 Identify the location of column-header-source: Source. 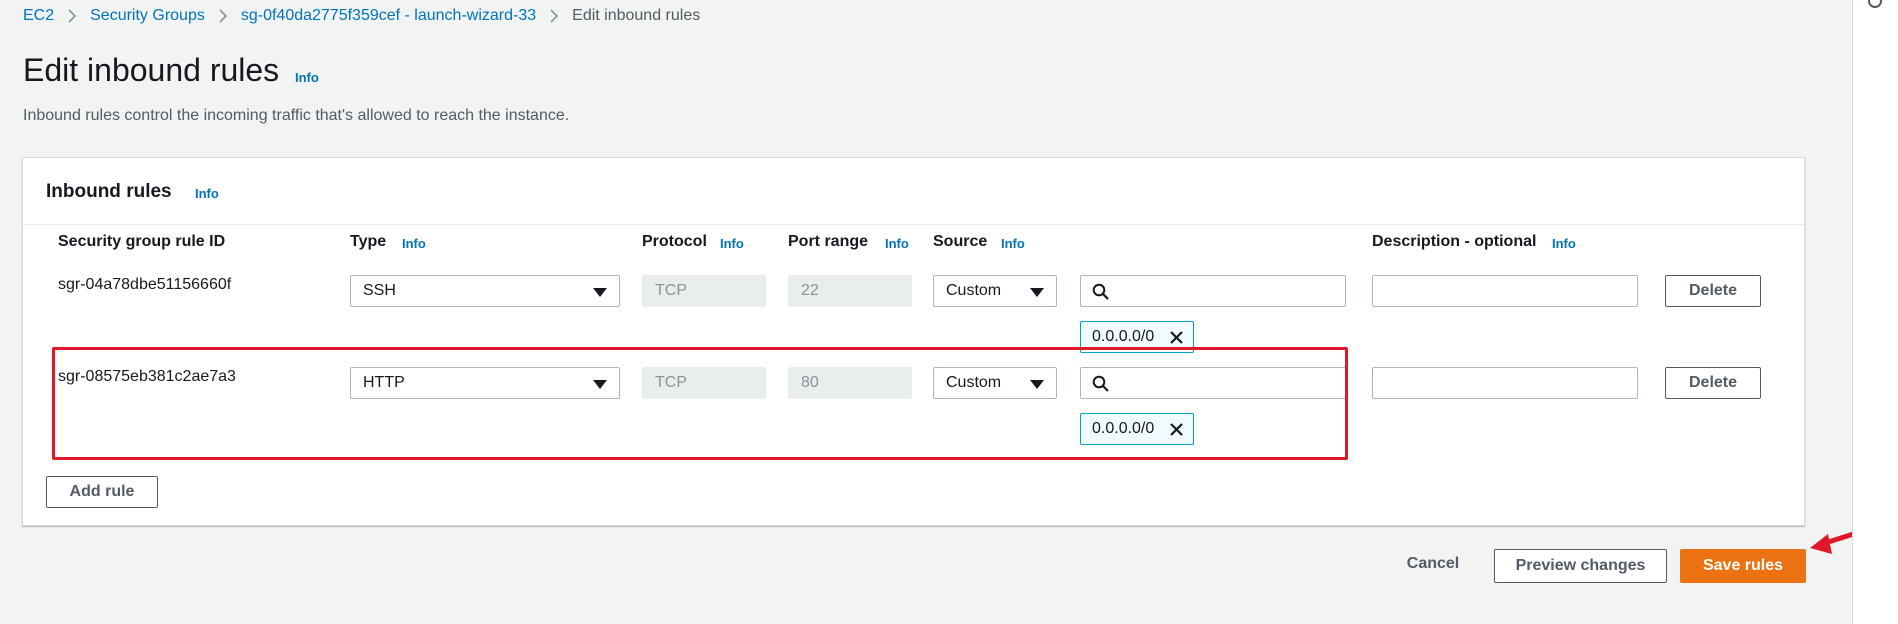
(960, 241).